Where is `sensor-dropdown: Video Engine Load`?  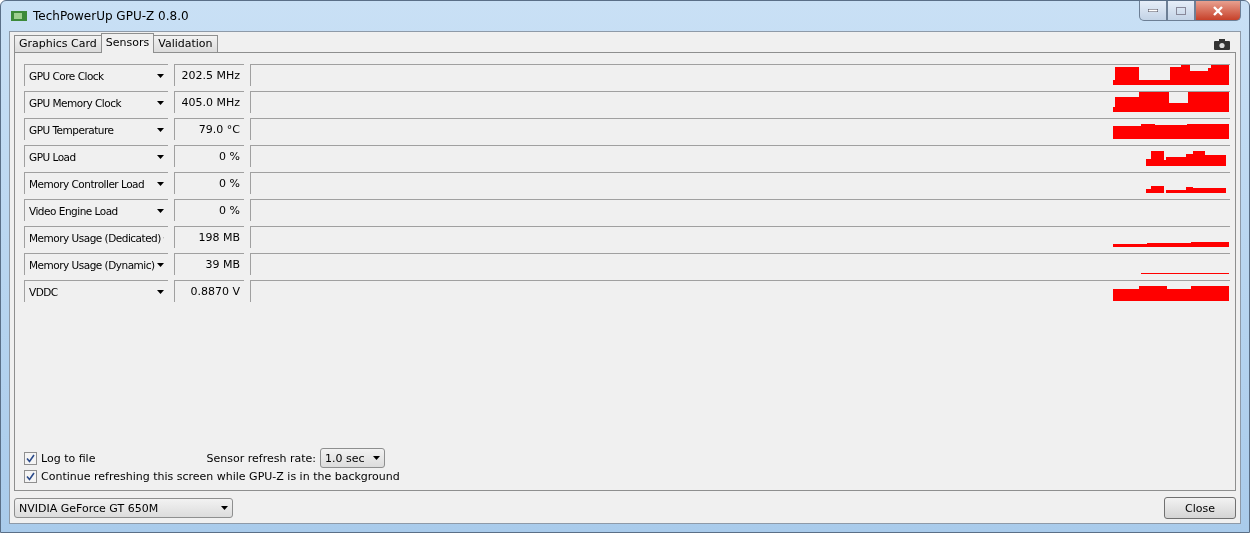
sensor-dropdown: Video Engine Load is located at coordinates (96, 210).